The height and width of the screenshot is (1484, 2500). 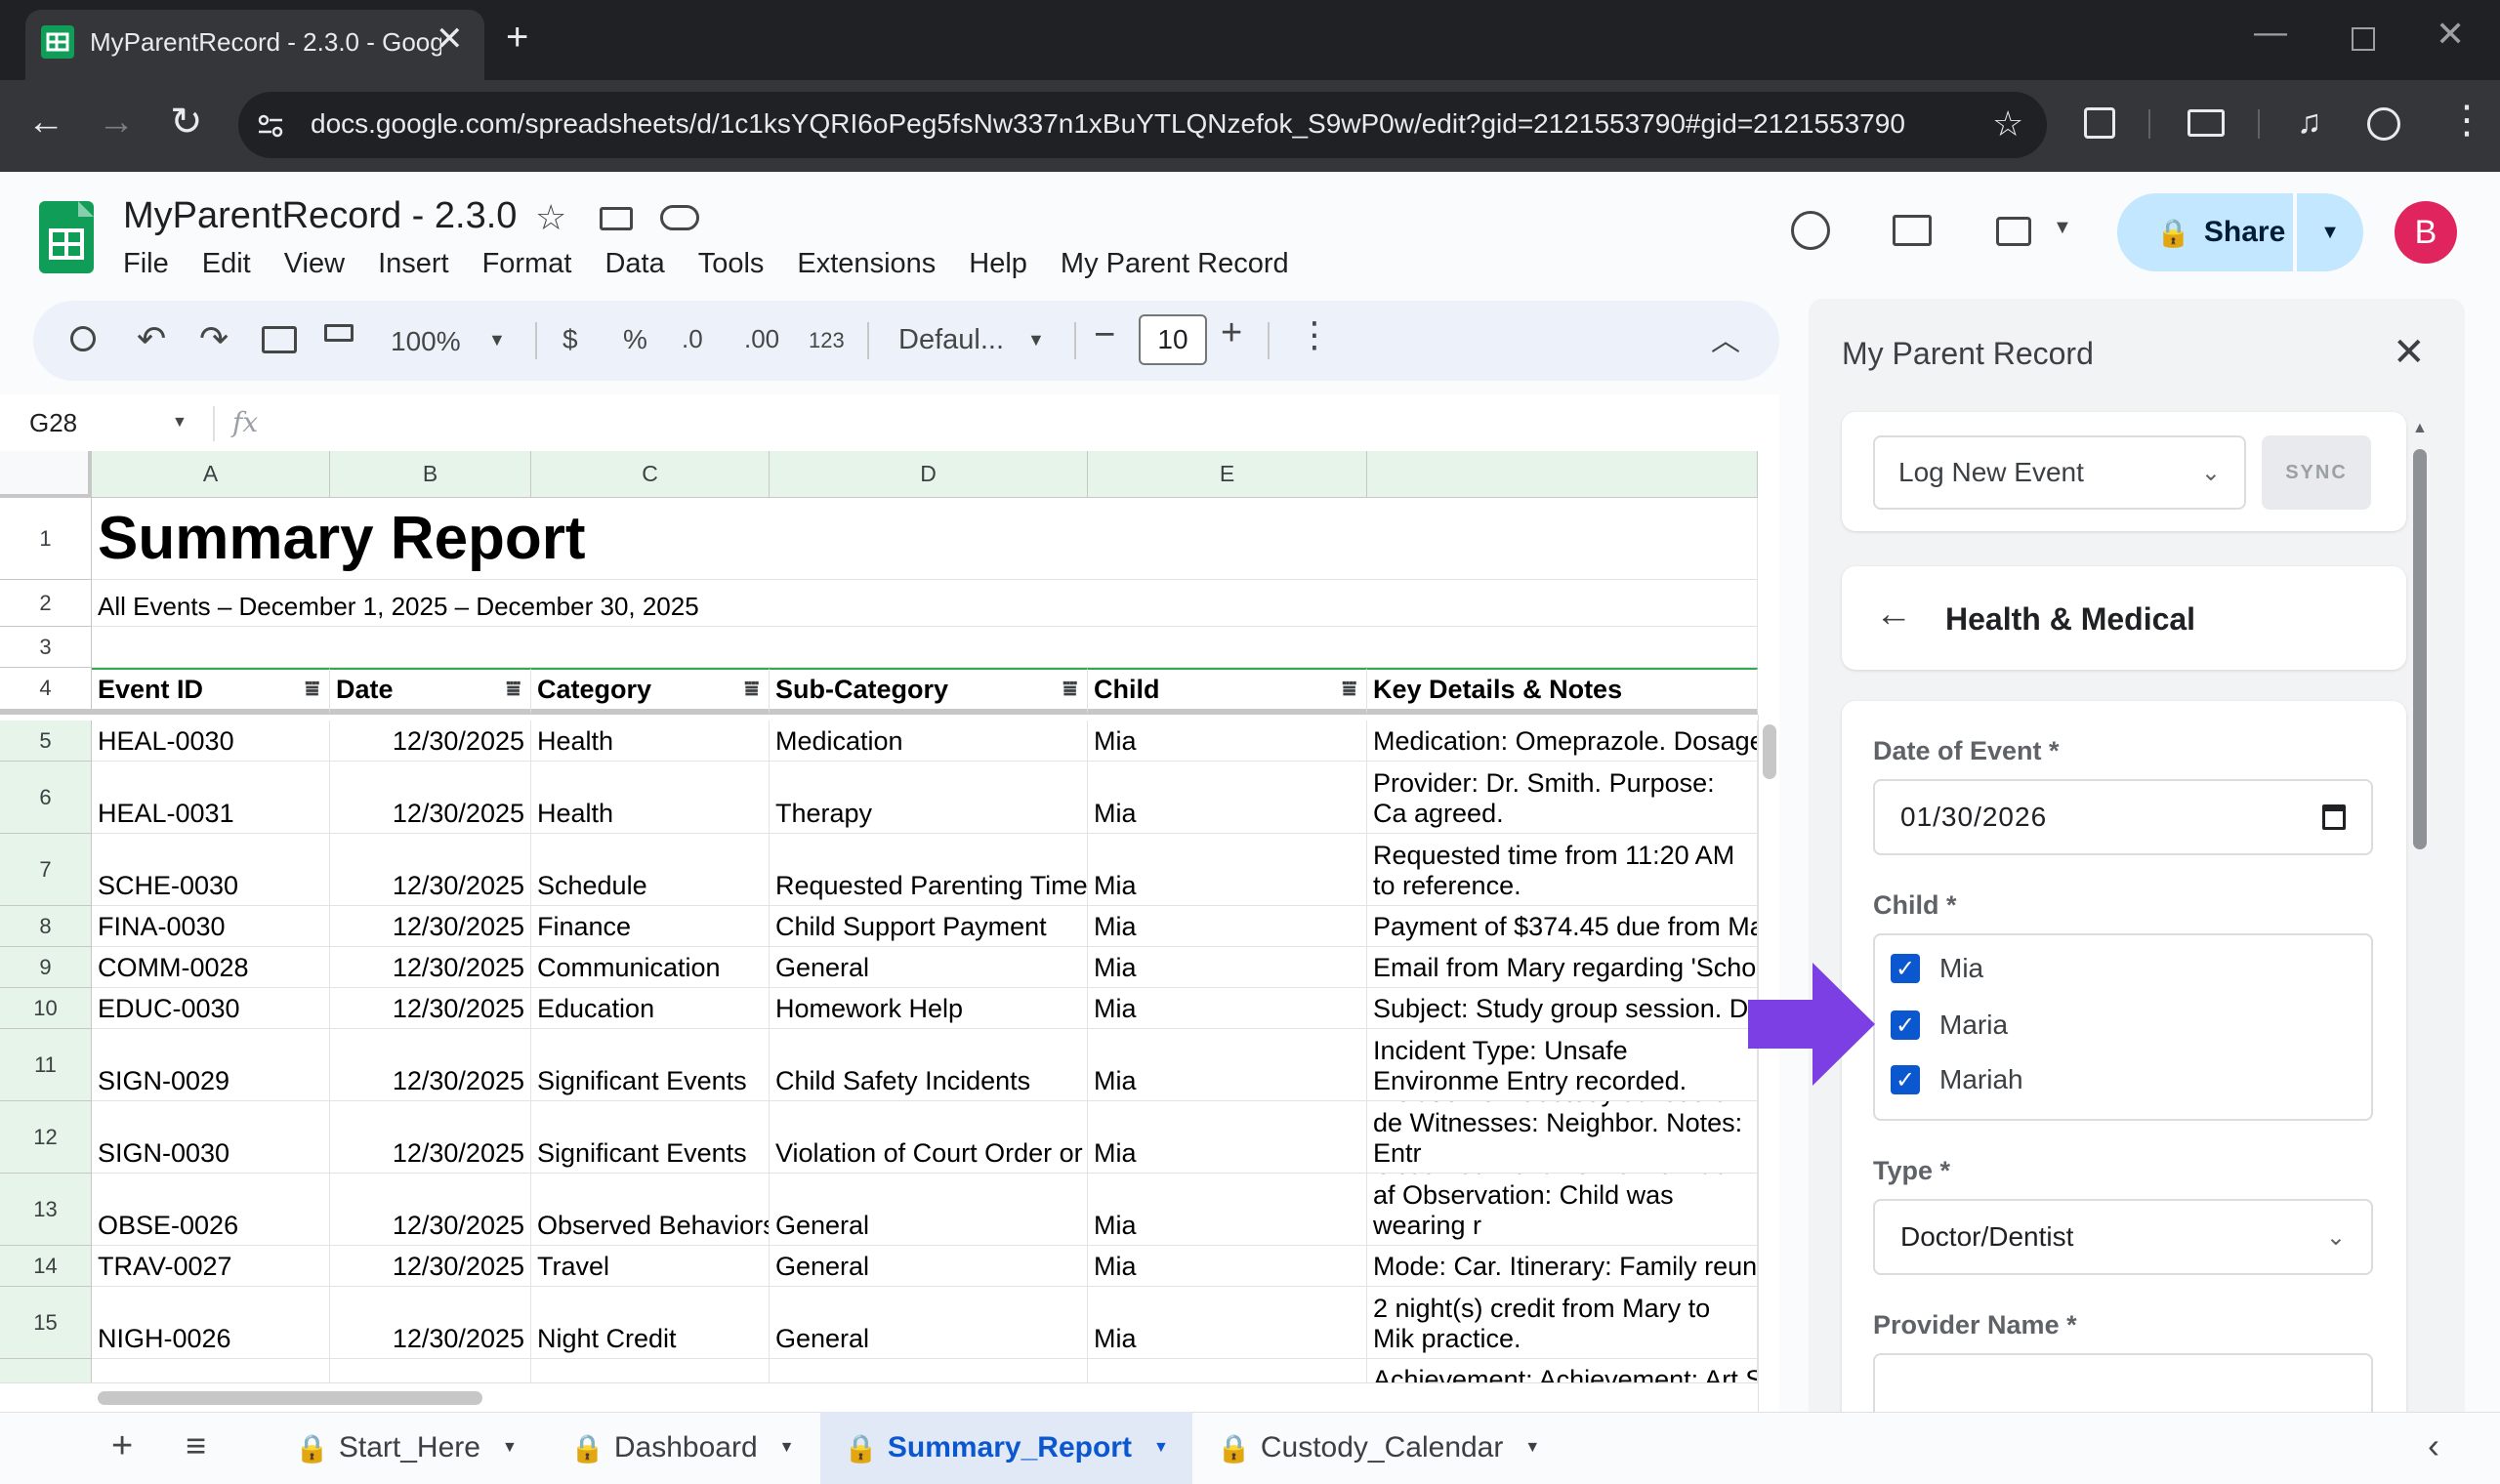 I want to click on vertical-scroll-thumb, so click(x=1769, y=752).